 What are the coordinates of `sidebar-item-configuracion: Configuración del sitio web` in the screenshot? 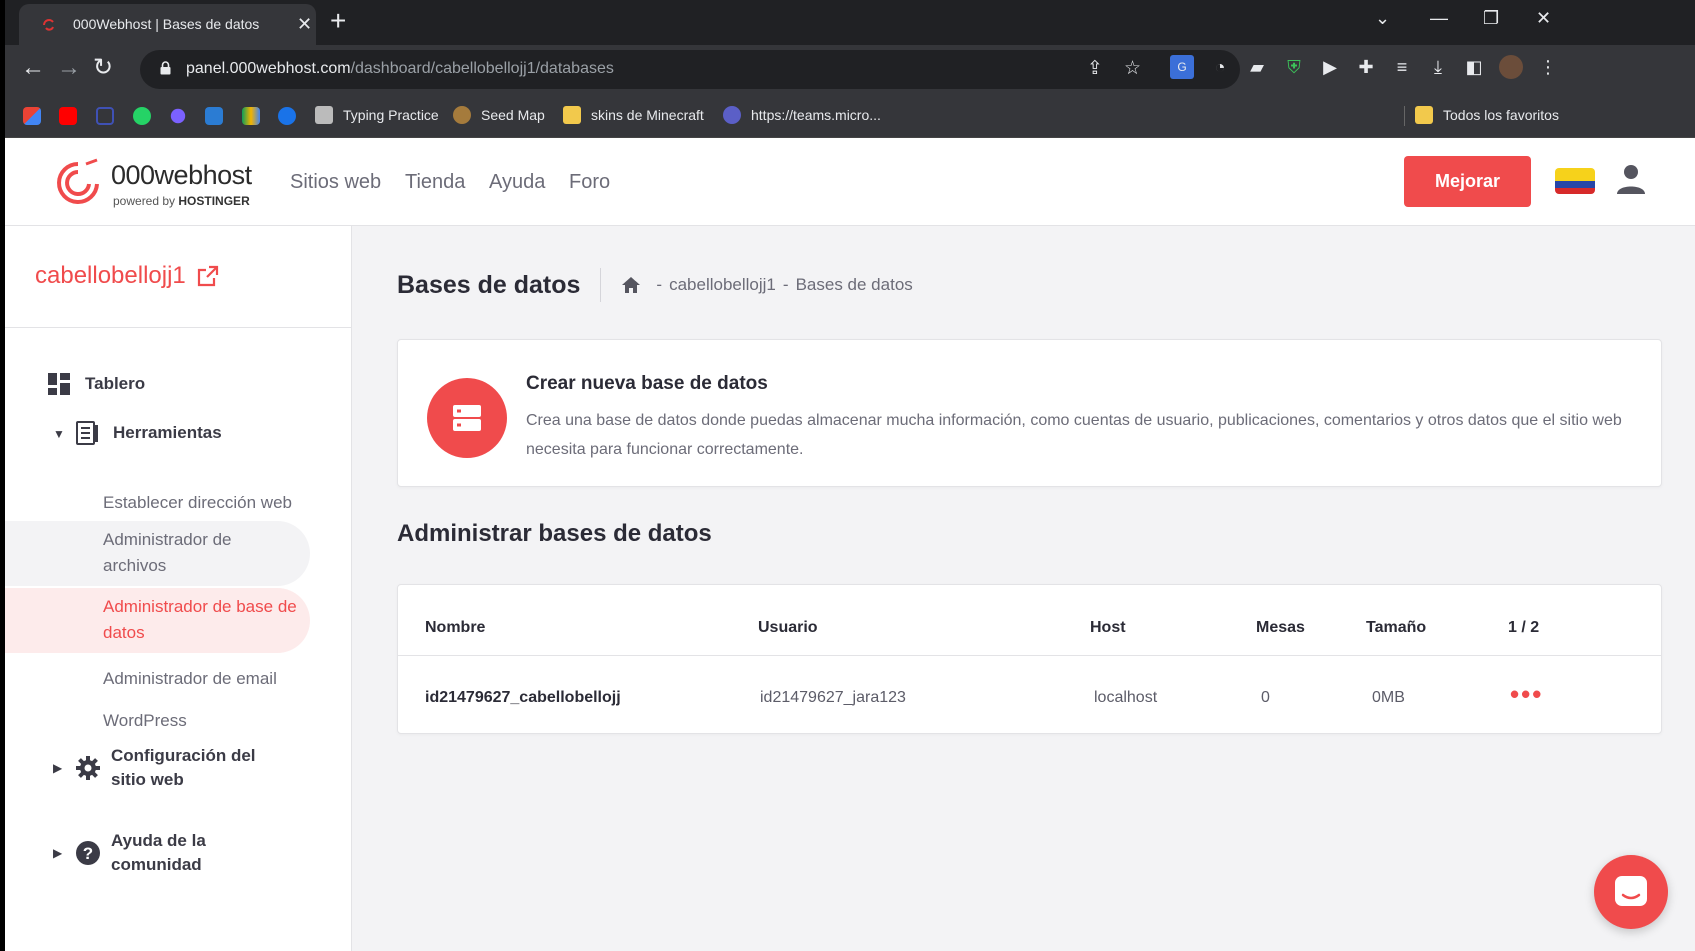 It's located at (178, 768).